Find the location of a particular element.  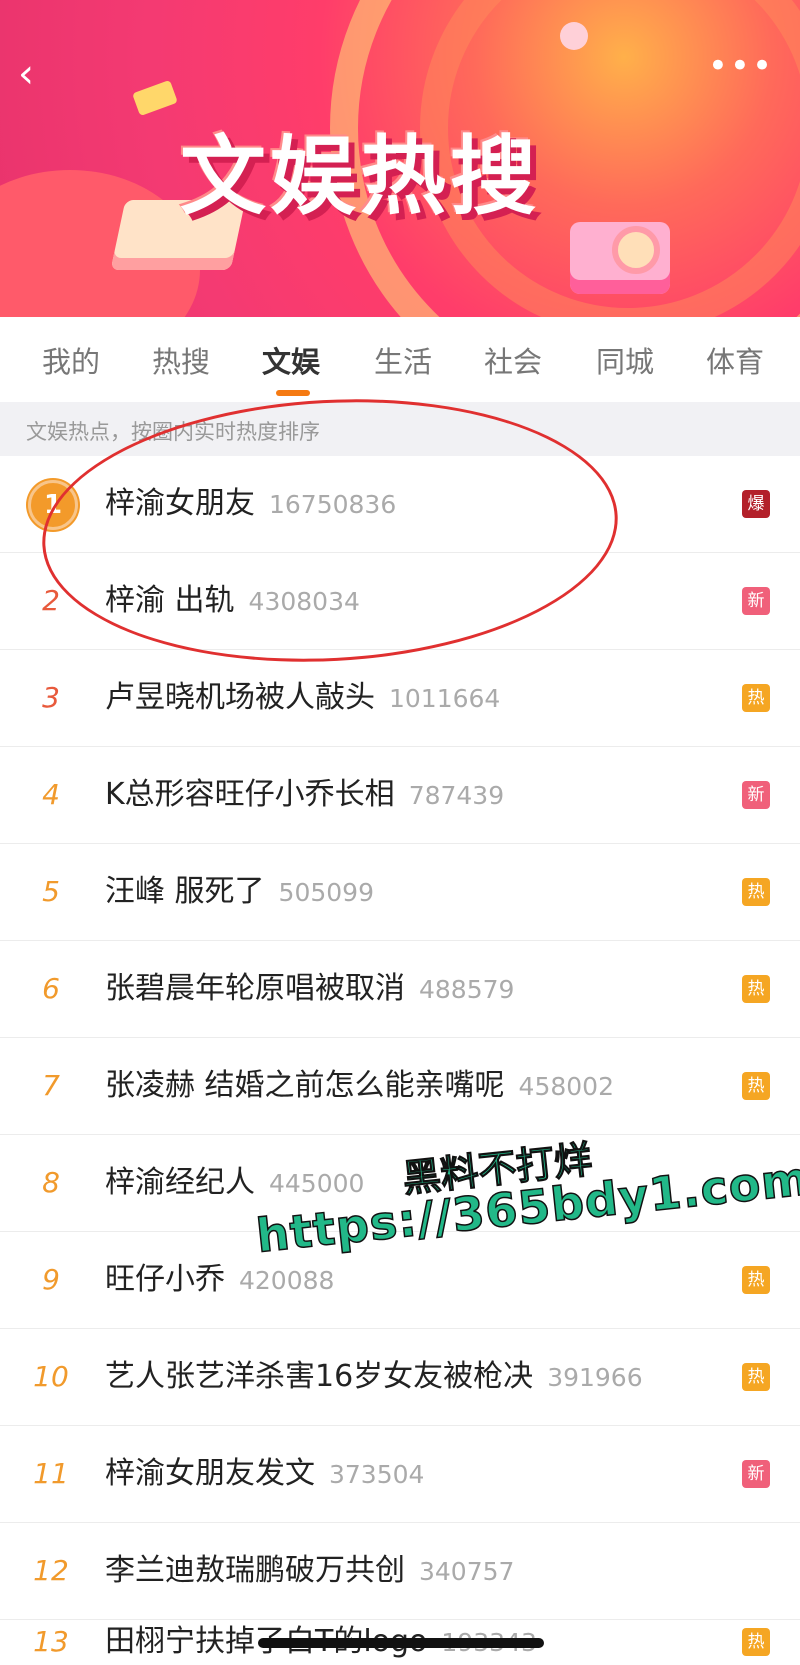

rank-number: 11 is located at coordinates (51, 1473).